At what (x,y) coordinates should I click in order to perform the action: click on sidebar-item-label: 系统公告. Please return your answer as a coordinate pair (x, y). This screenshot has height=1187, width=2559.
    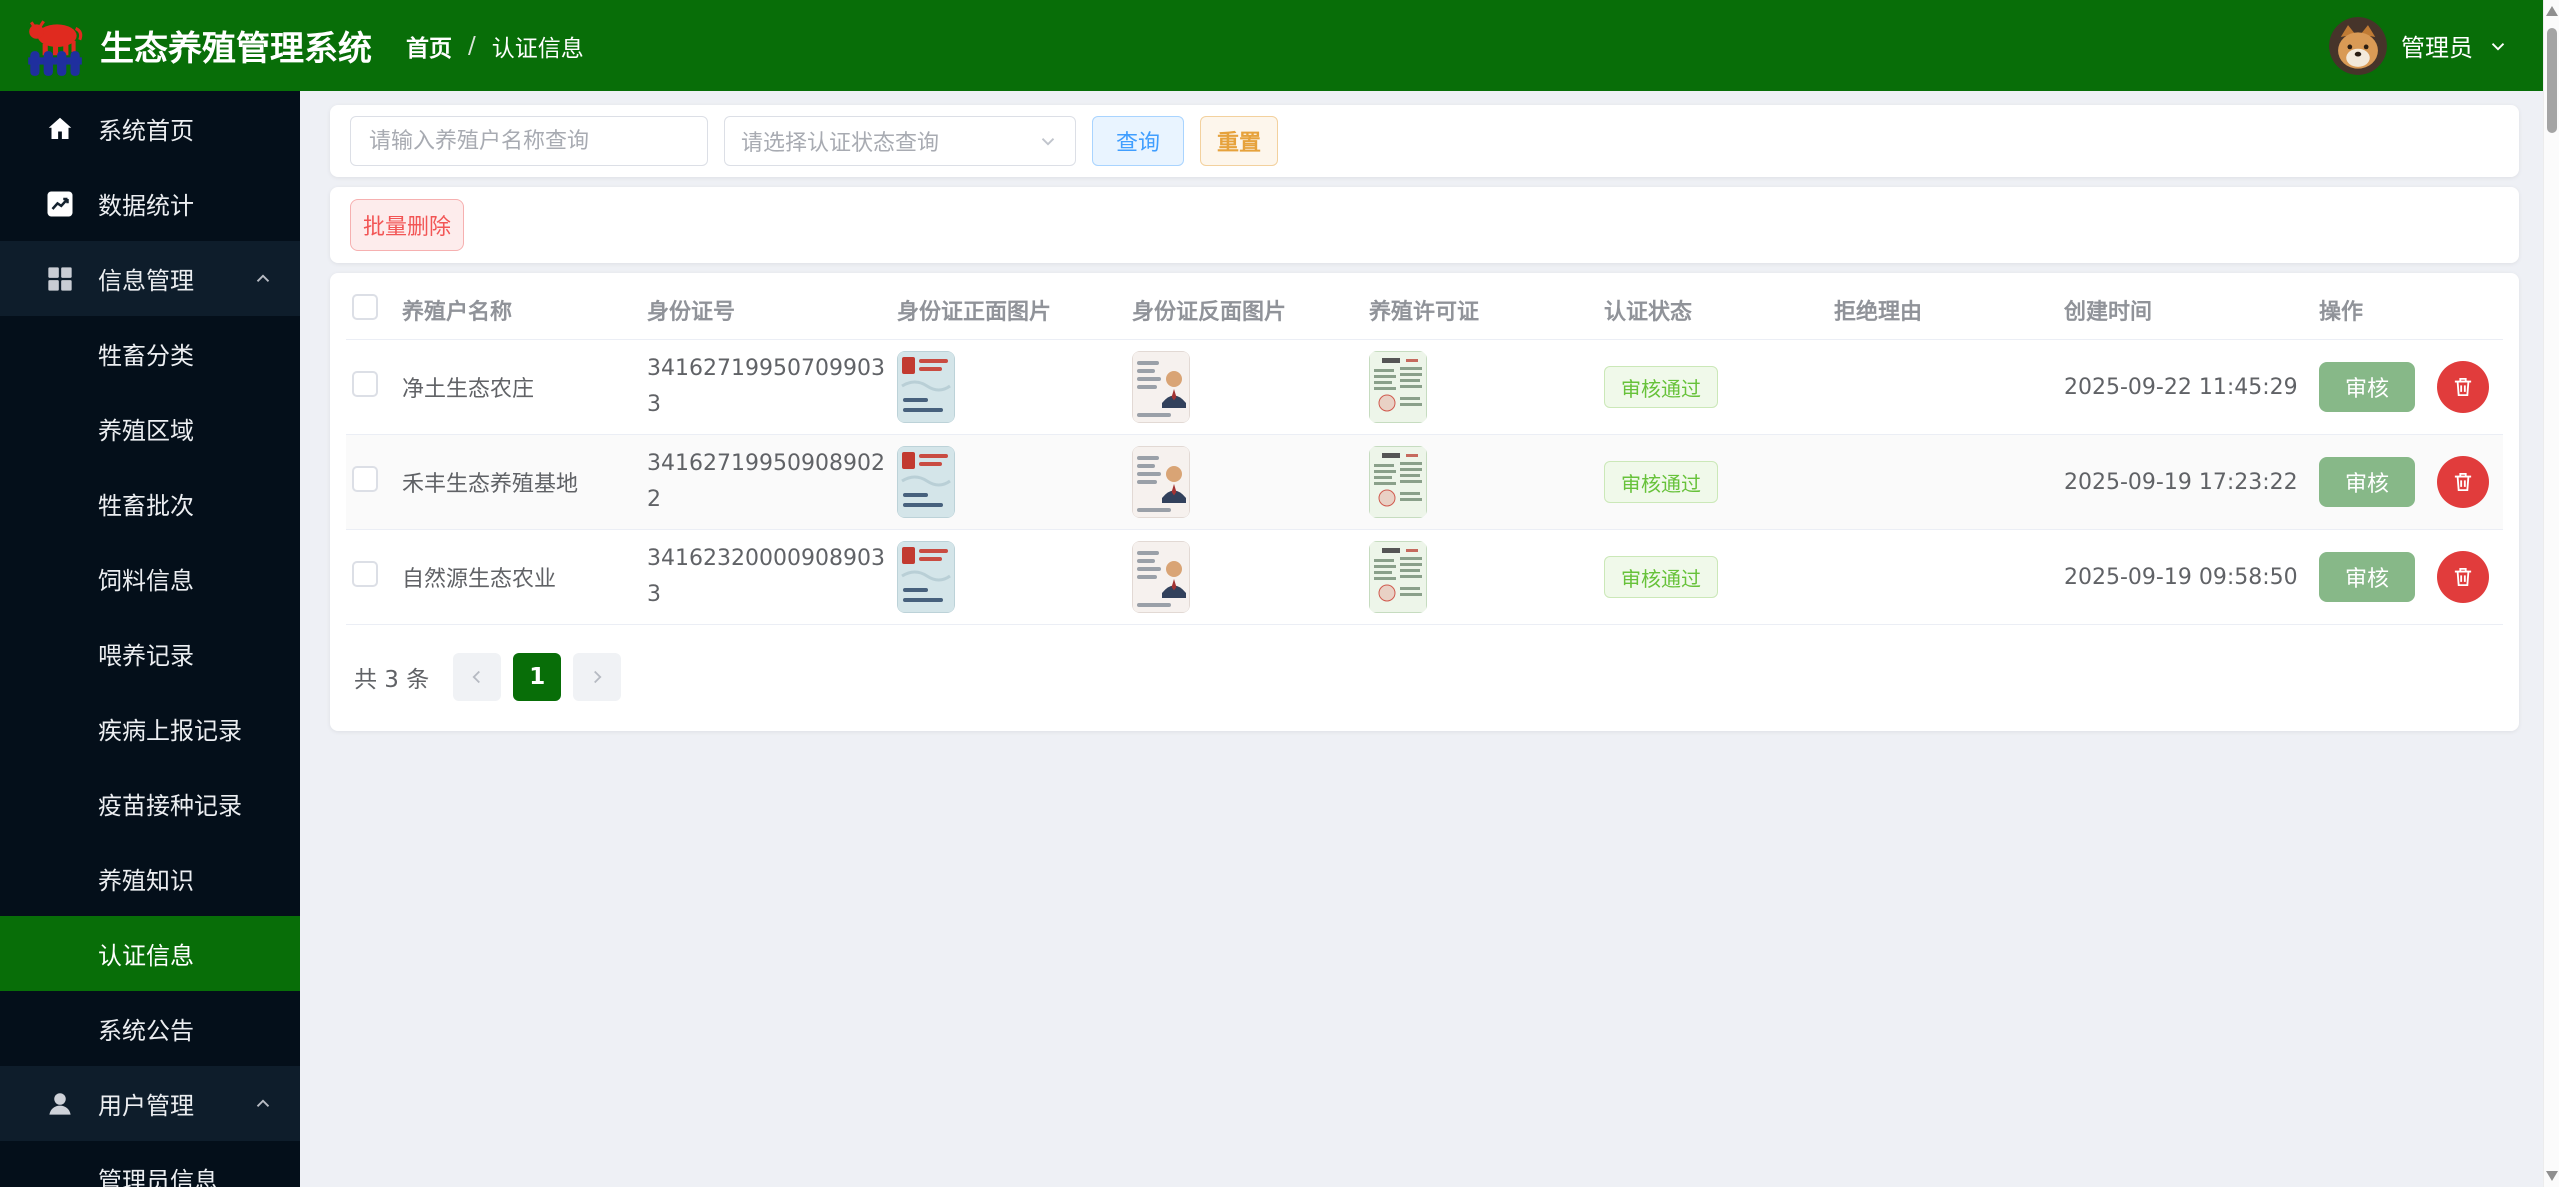
    Looking at the image, I should click on (146, 1031).